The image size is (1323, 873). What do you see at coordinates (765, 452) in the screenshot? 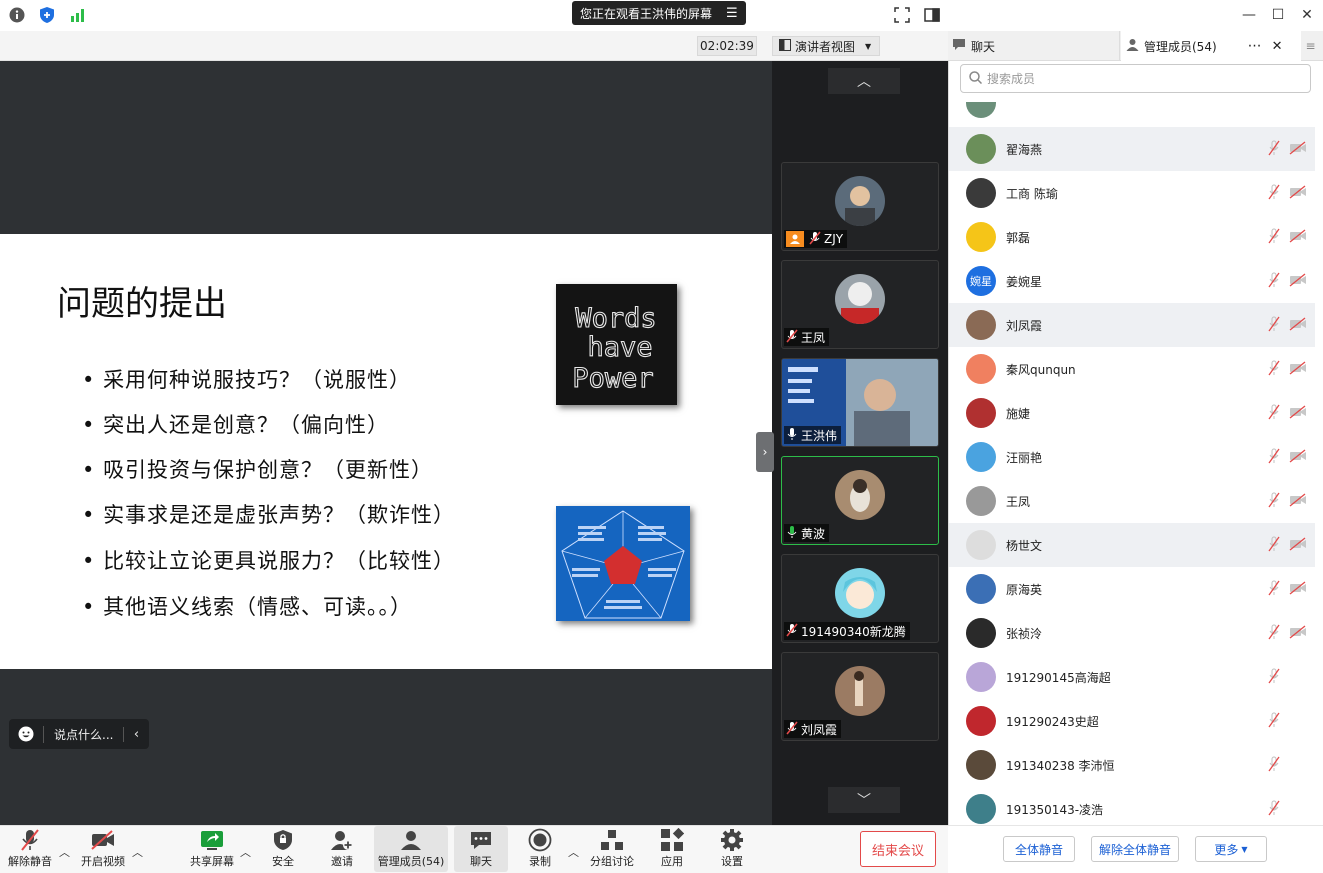
I see `collapse-gallery-handle: ›` at bounding box center [765, 452].